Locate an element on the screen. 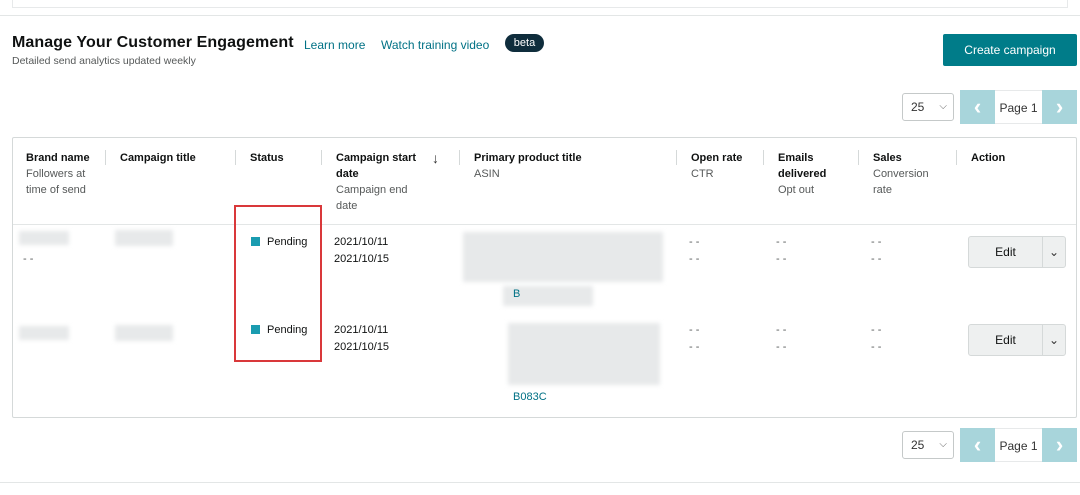  column-header-sales: Sales Conversion rate is located at coordinates (901, 174).